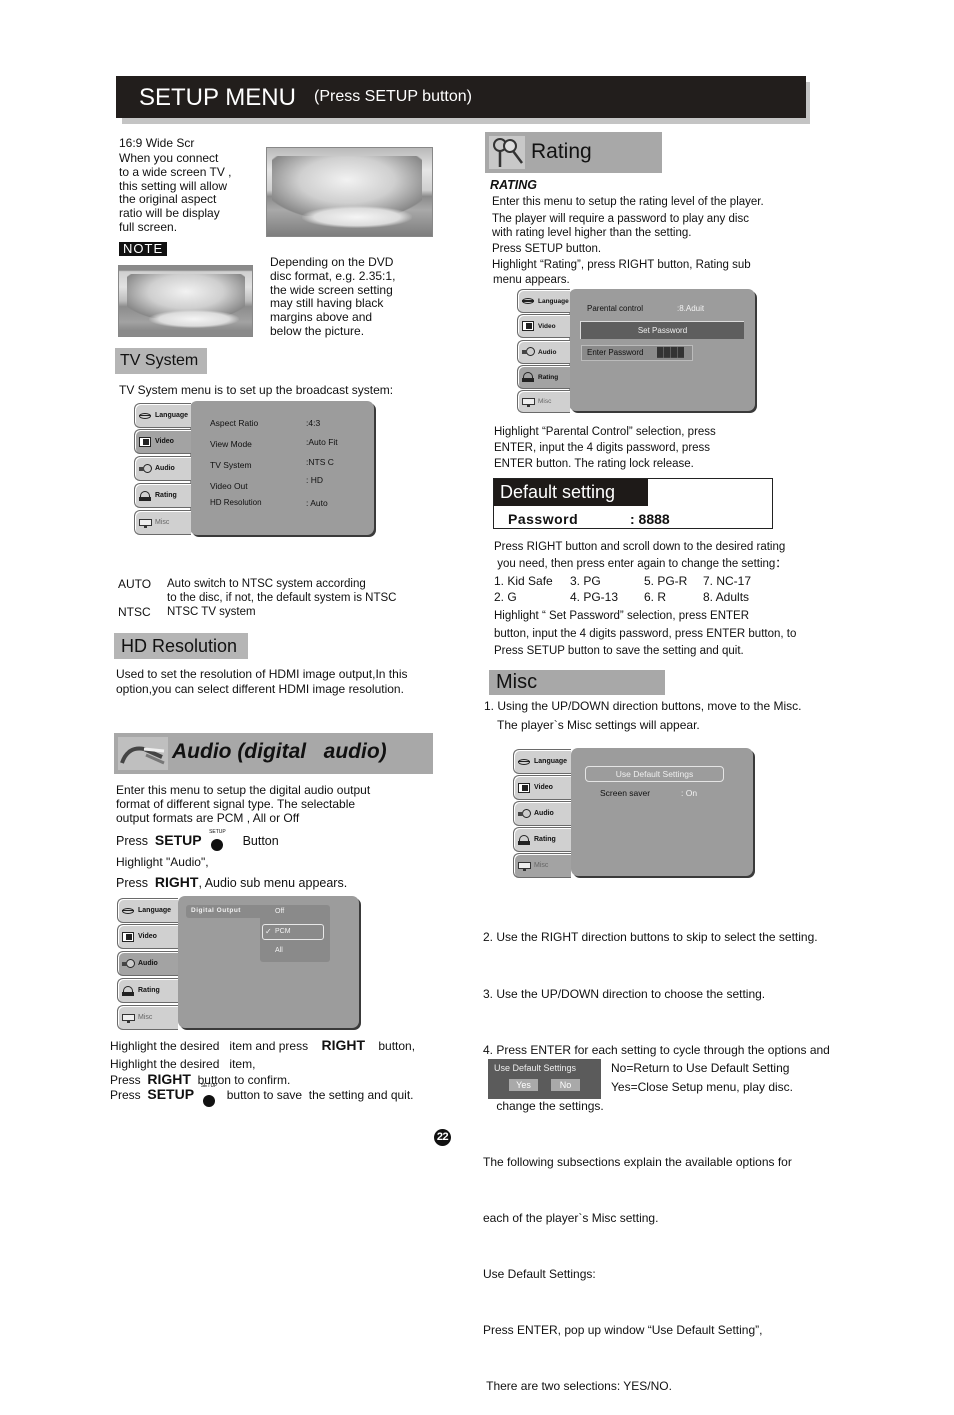  Describe the element at coordinates (317, 503) in the screenshot. I see `menu-value-hd-resolution: : Auto` at that location.